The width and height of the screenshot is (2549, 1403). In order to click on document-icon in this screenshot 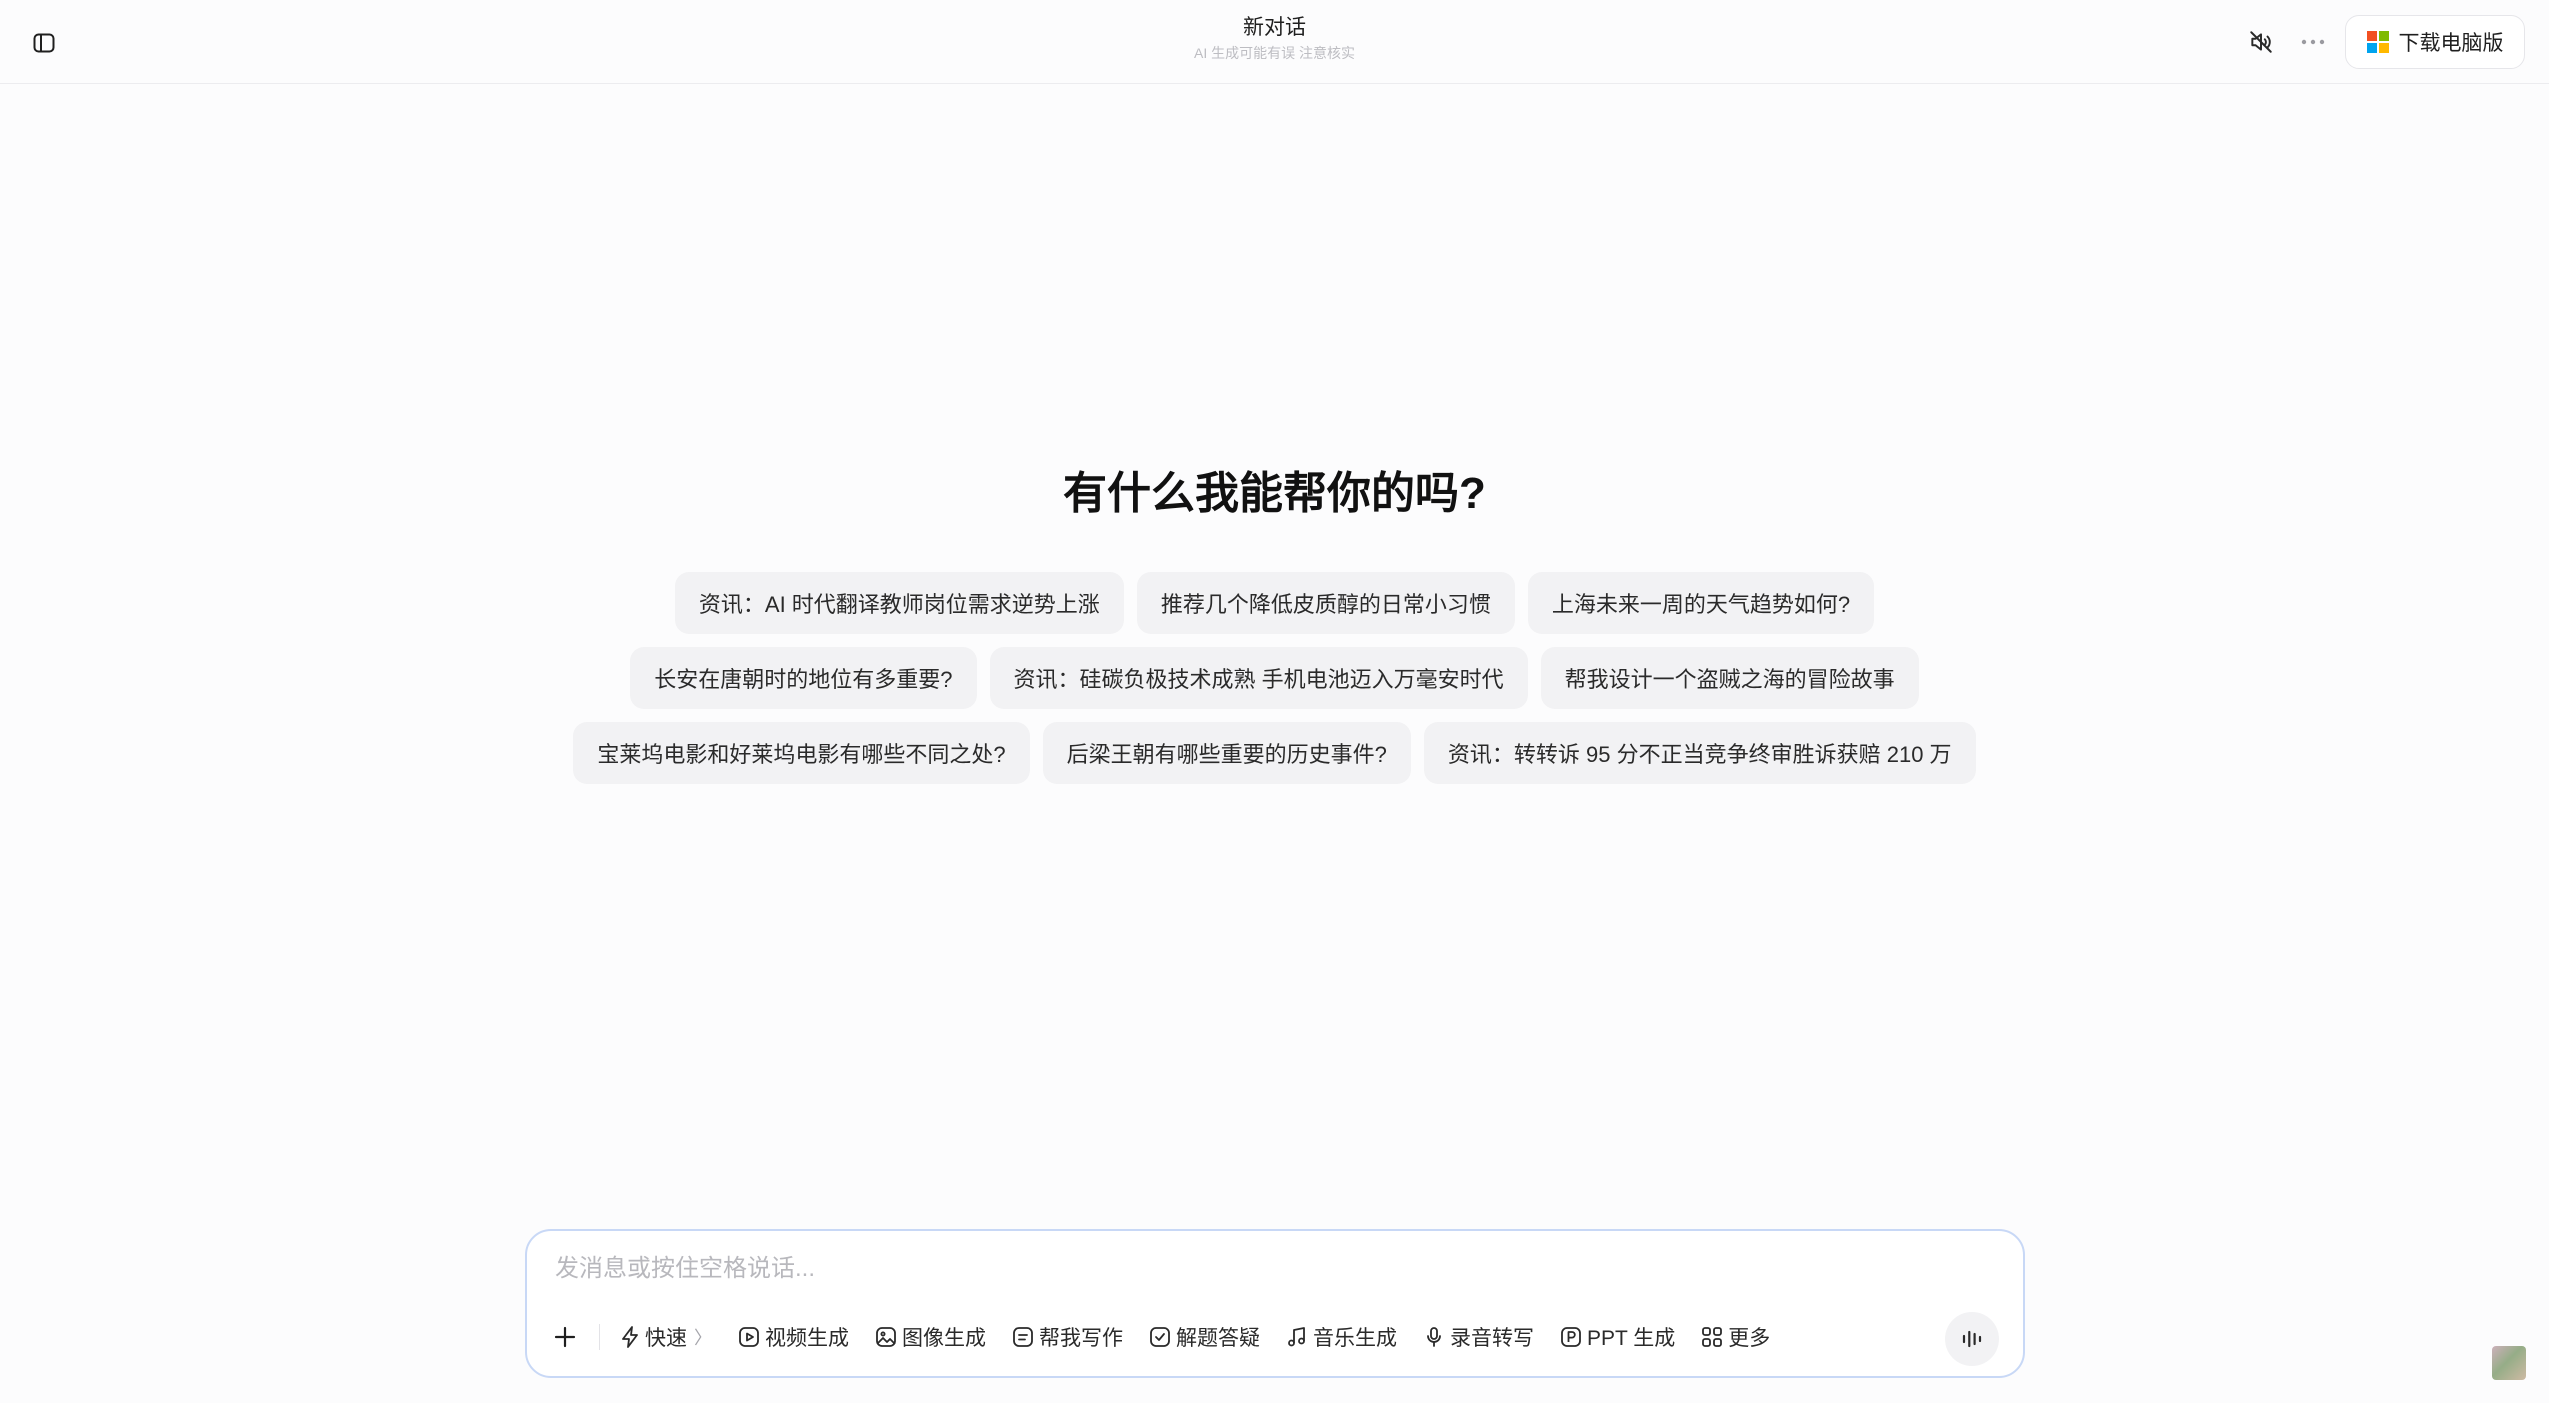, I will do `click(1023, 1337)`.